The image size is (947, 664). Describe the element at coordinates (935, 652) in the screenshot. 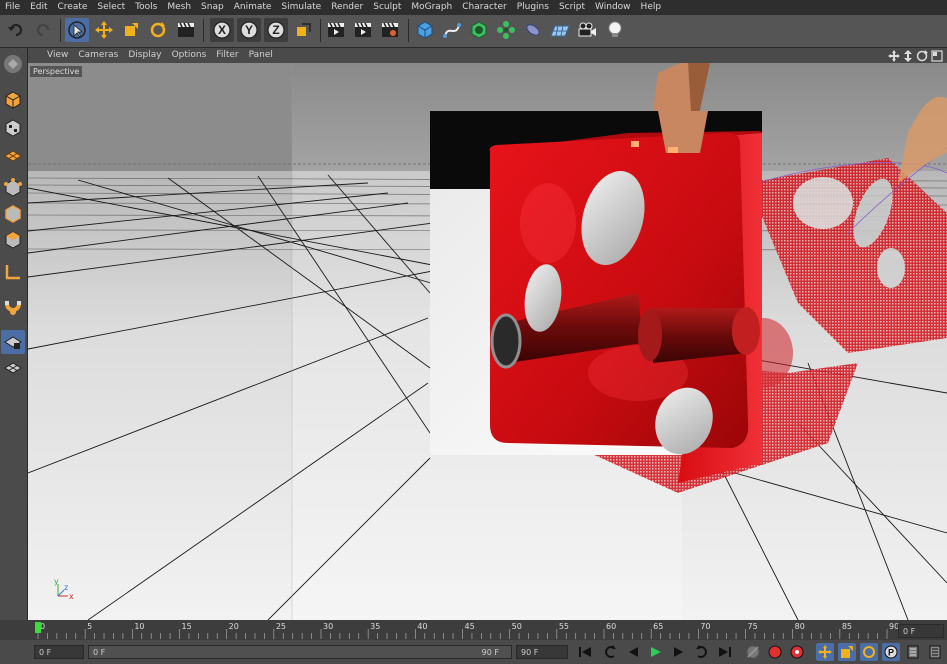

I see `timeline-menu-button` at that location.